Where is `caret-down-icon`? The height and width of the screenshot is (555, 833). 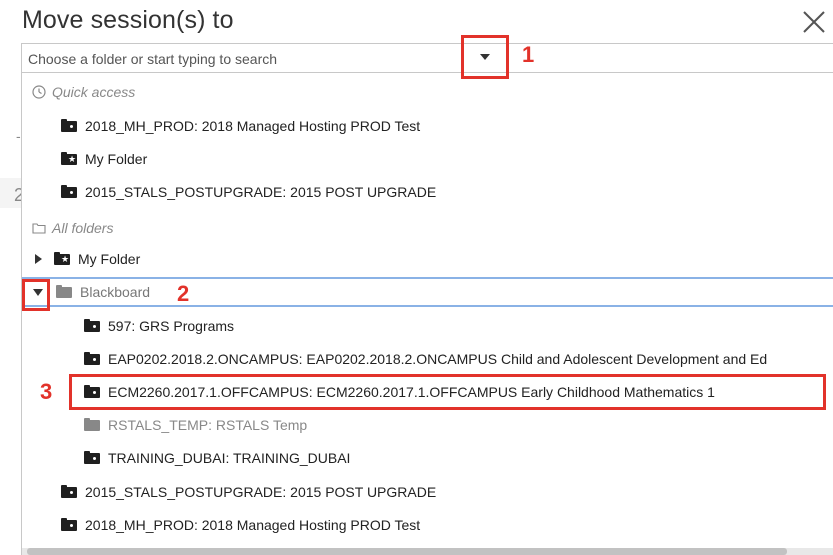 caret-down-icon is located at coordinates (485, 57).